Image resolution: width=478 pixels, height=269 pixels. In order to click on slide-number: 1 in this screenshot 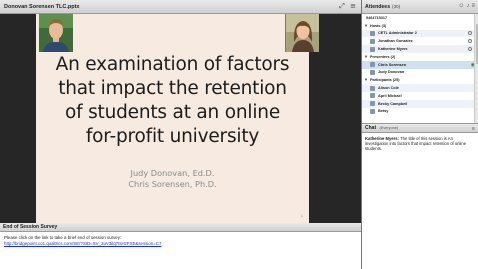, I will do `click(301, 215)`.